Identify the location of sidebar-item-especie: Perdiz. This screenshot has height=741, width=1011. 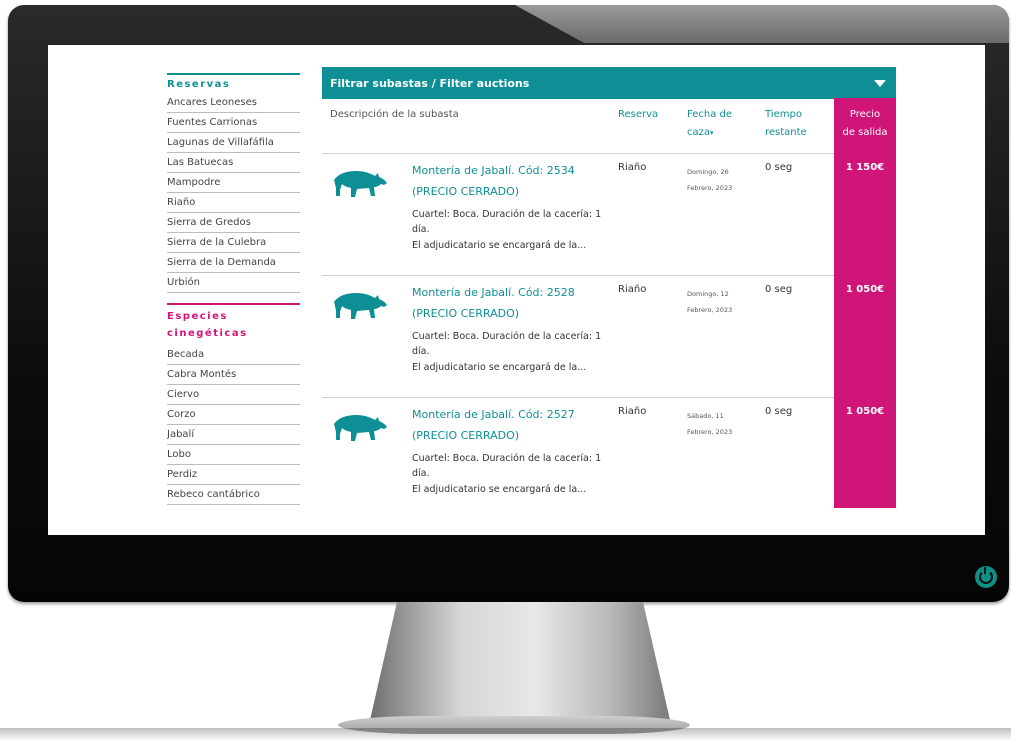
(233, 475).